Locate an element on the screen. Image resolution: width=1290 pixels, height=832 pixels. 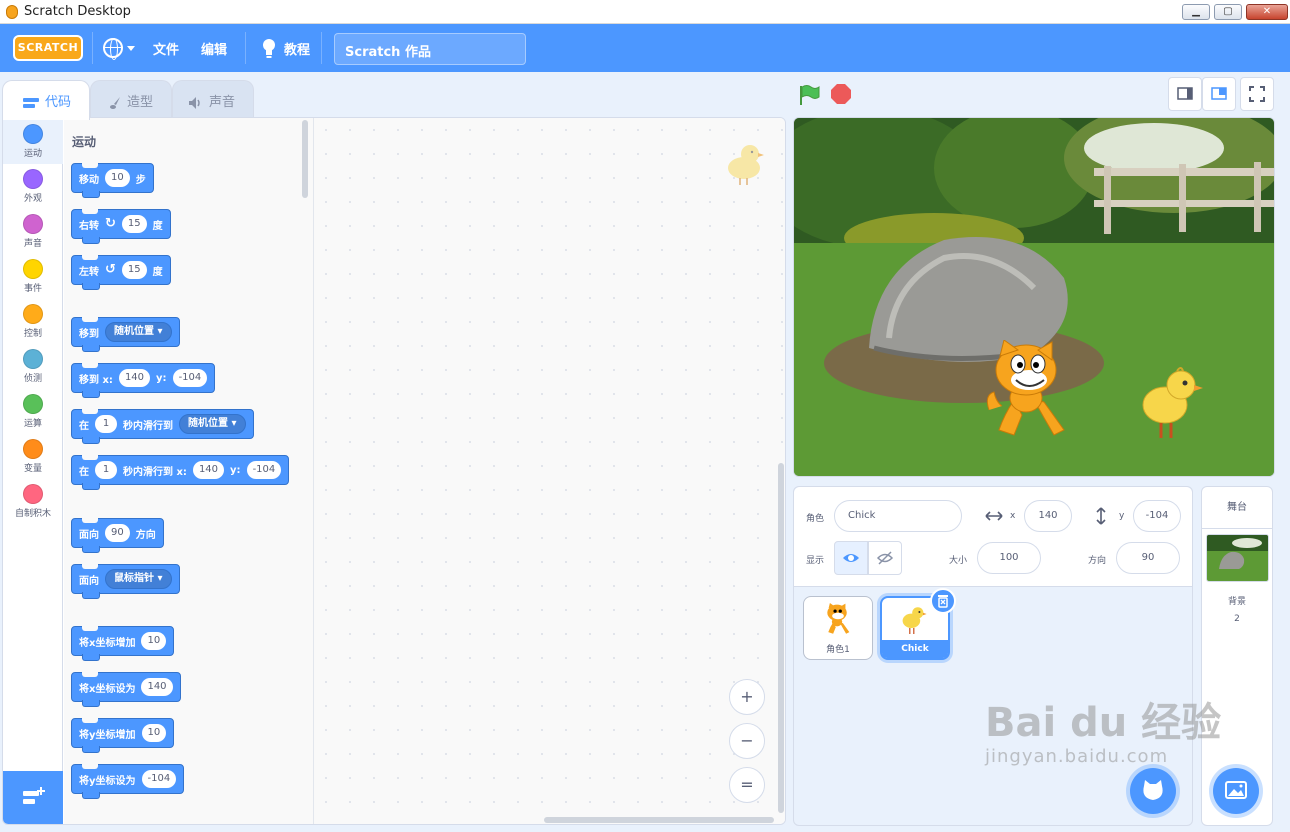
hide-sprite-button is located at coordinates (885, 558).